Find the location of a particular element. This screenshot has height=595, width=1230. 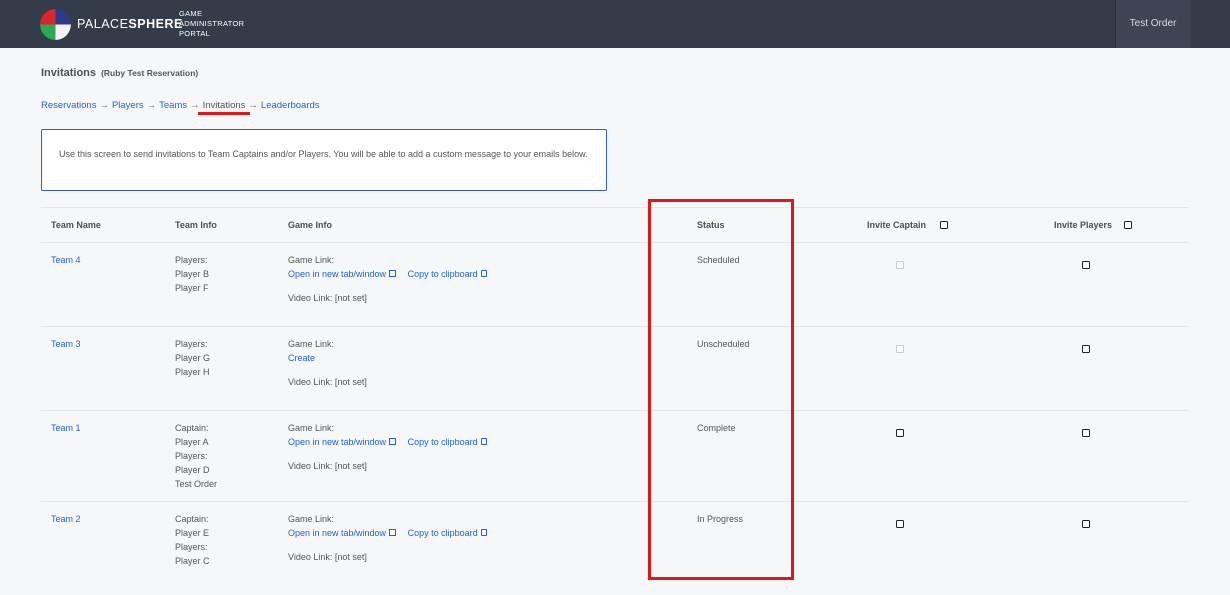

column-header-invite-captain: Invite Captain is located at coordinates (897, 225).